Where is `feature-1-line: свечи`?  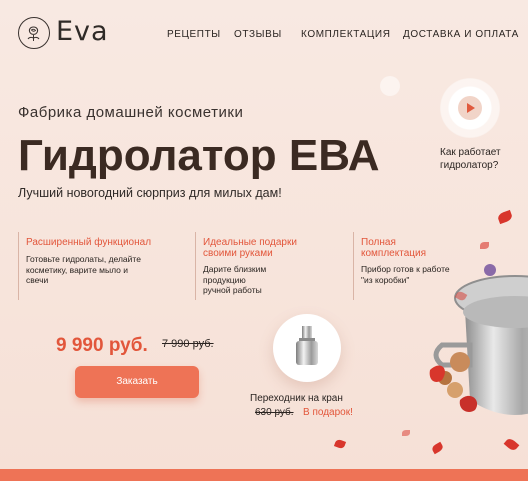 feature-1-line: свечи is located at coordinates (37, 280).